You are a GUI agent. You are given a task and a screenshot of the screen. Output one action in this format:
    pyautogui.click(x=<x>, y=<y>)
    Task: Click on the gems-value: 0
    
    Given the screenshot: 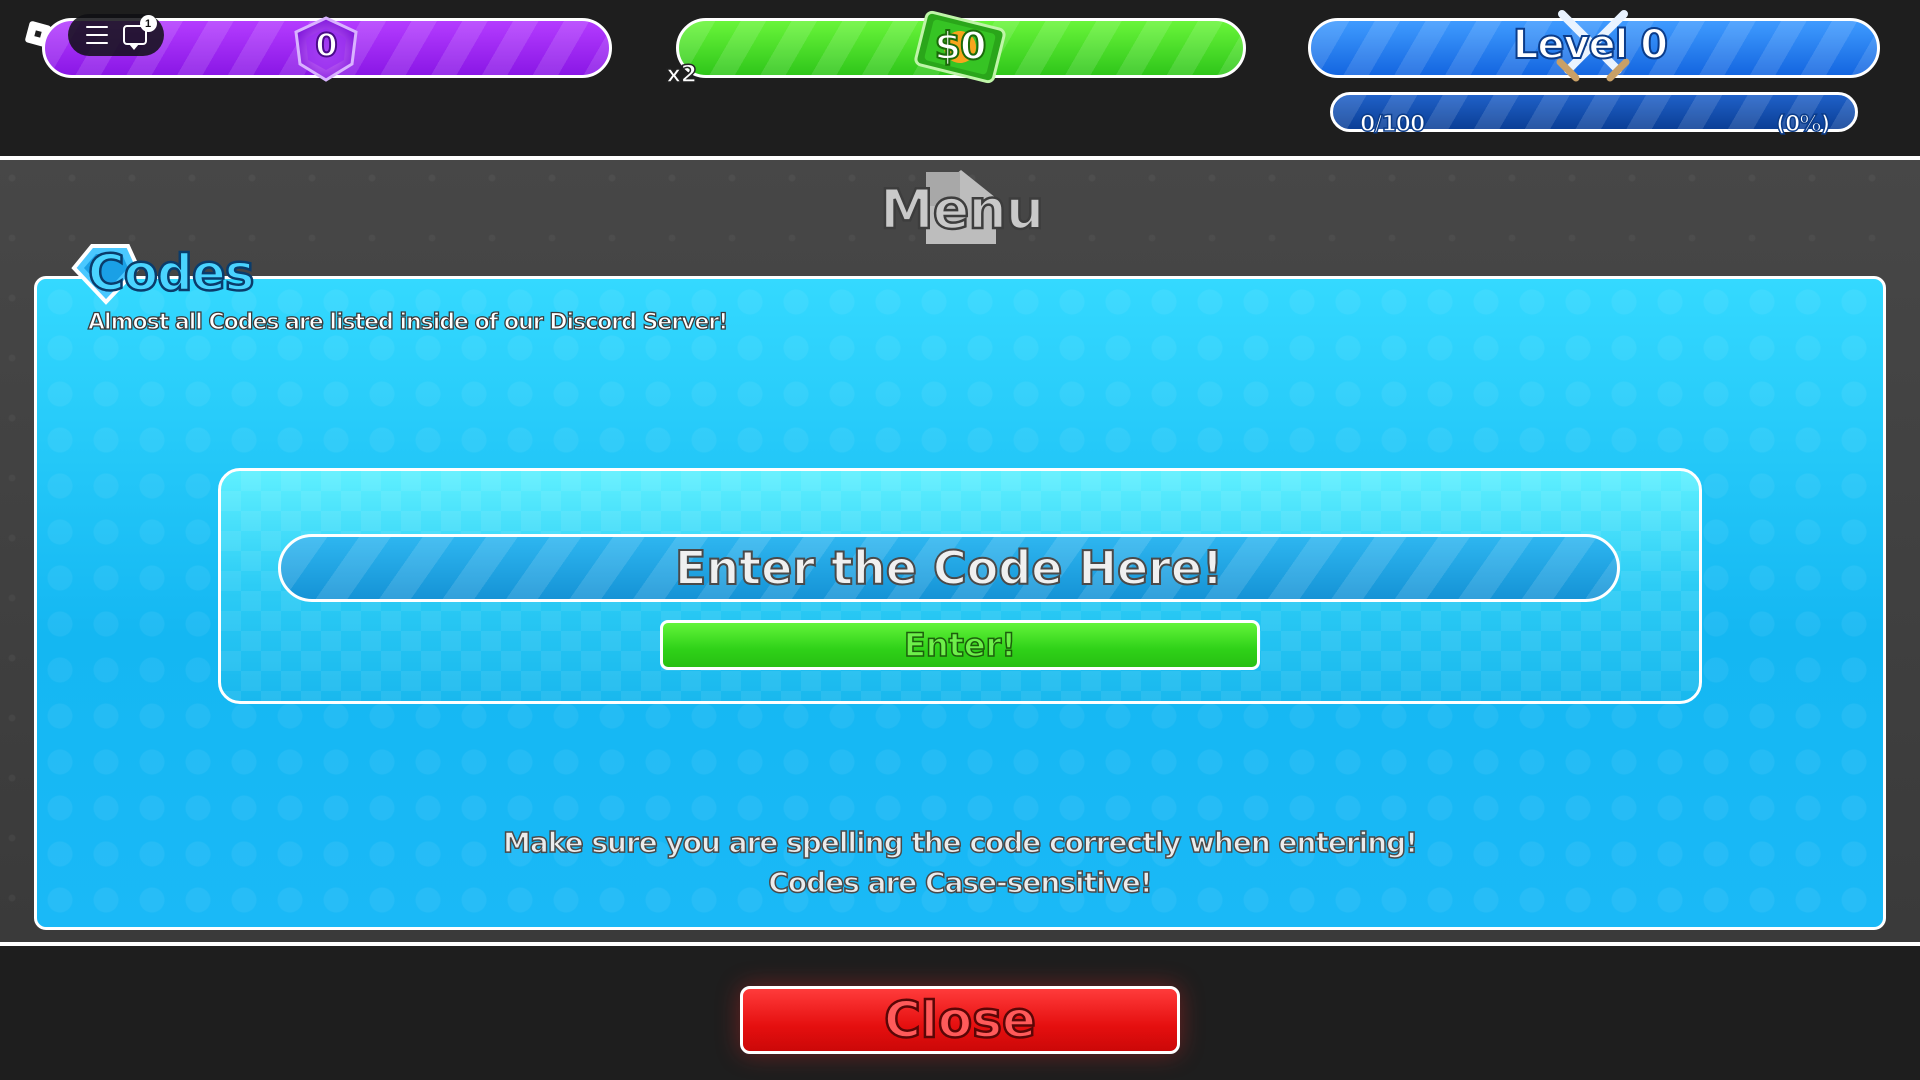 What is the action you would take?
    pyautogui.click(x=326, y=45)
    